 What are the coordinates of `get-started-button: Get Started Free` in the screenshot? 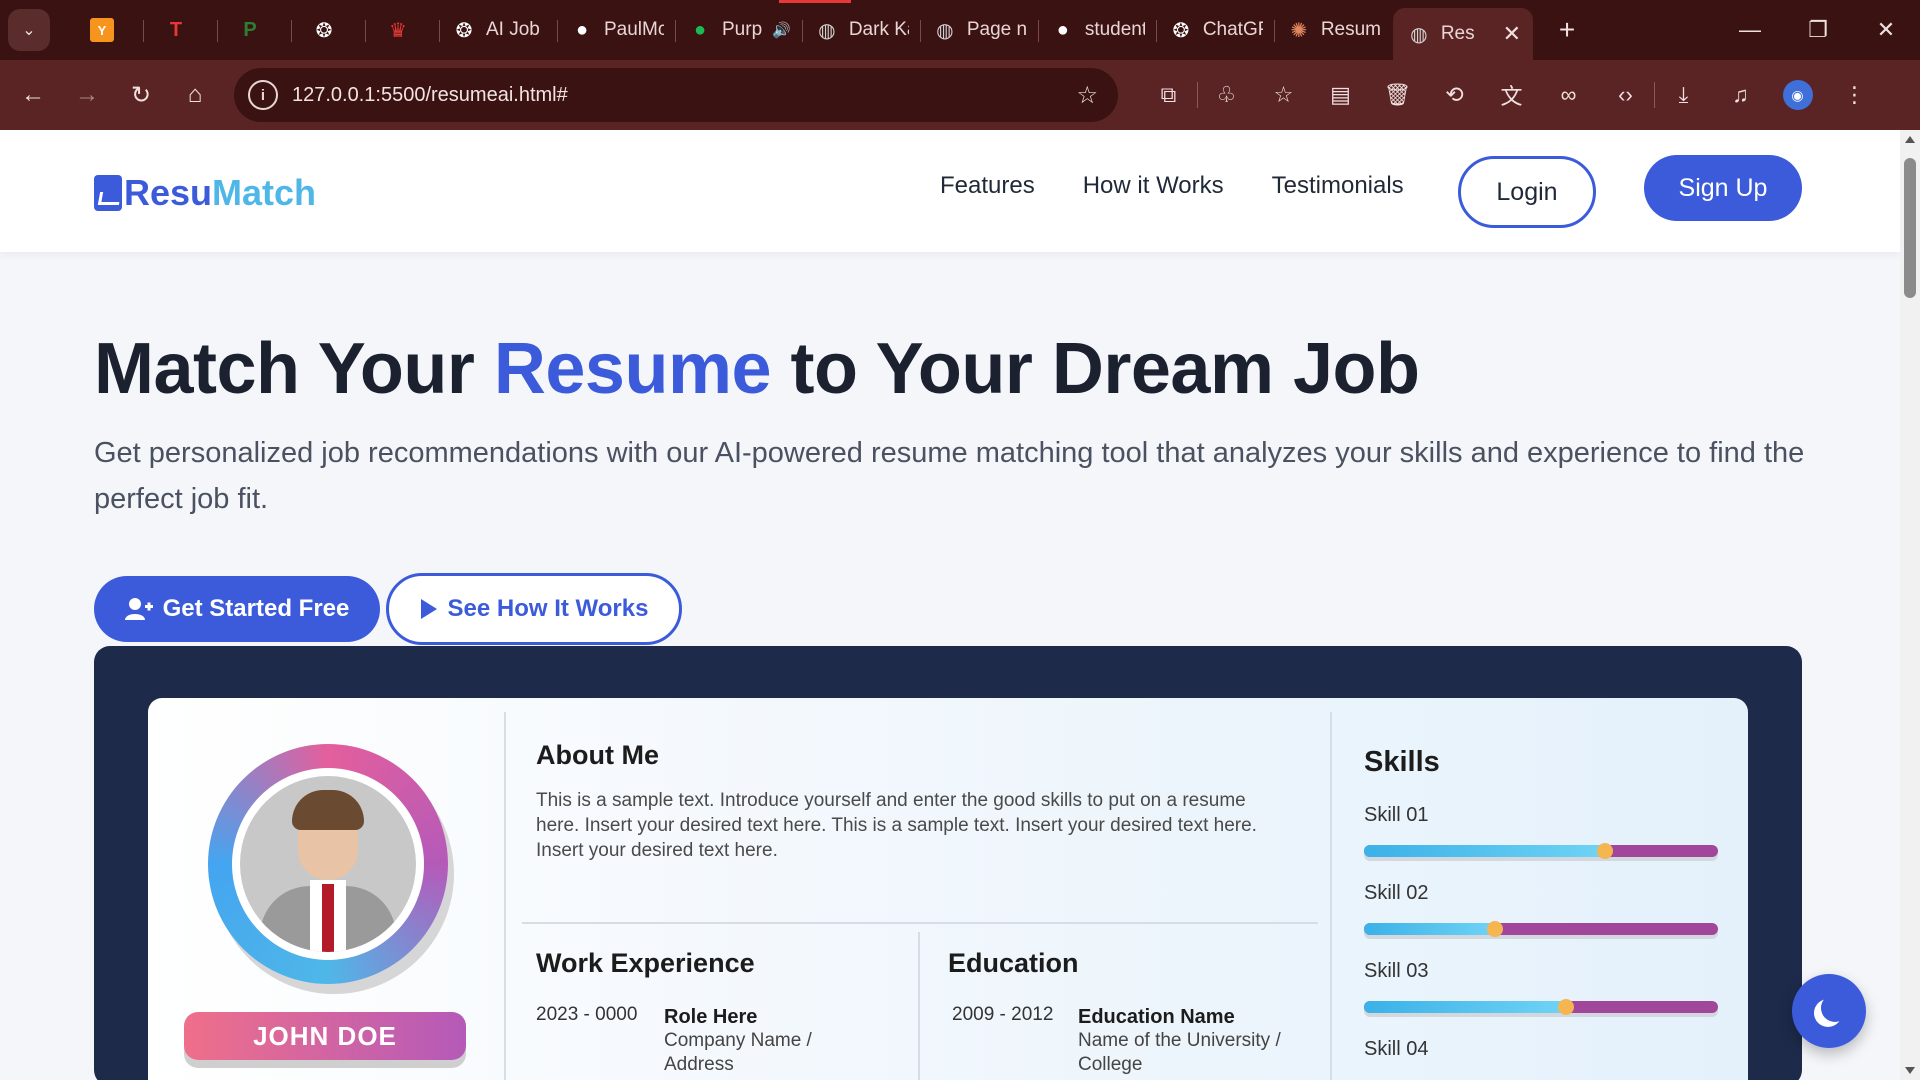 It's located at (237, 609).